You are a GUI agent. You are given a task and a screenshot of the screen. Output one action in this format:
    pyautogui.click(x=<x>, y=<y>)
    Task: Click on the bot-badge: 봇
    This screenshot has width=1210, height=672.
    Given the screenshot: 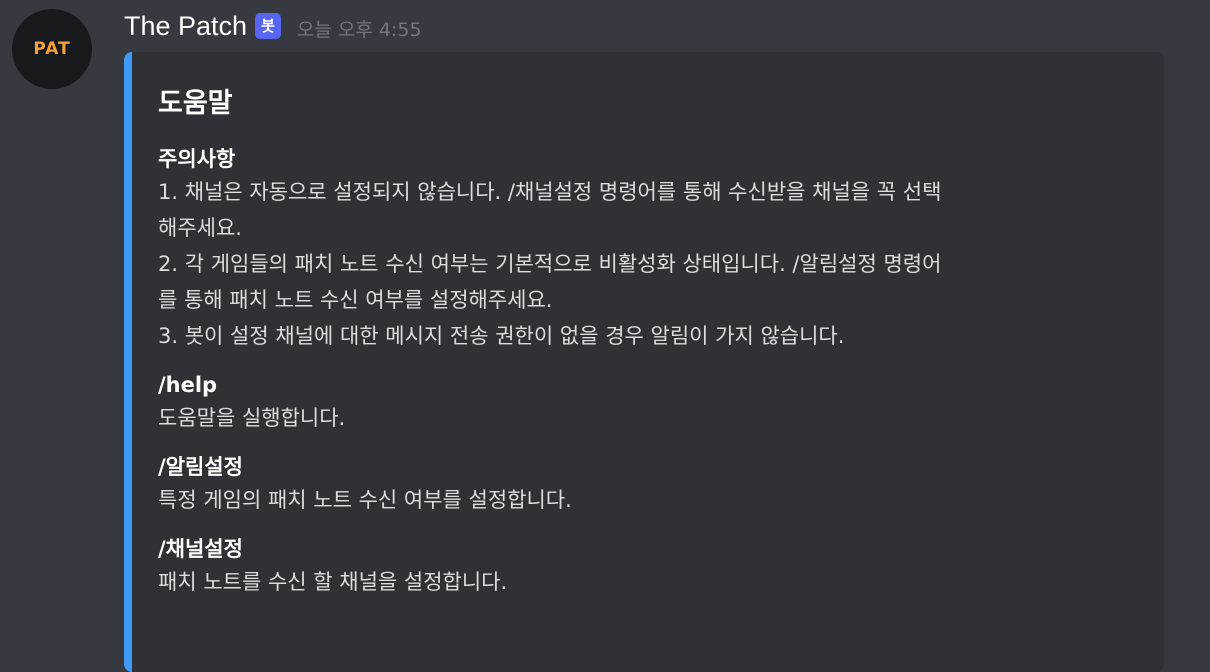 What is the action you would take?
    pyautogui.click(x=268, y=26)
    